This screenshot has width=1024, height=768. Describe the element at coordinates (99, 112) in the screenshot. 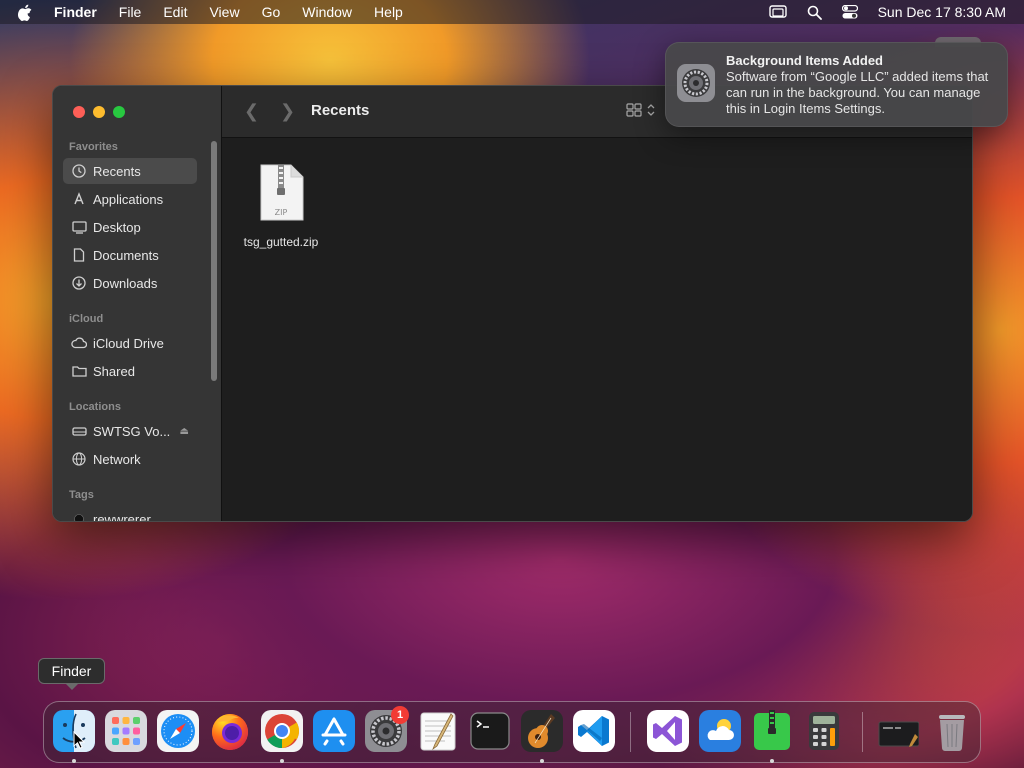

I see `minimize-window-button` at that location.